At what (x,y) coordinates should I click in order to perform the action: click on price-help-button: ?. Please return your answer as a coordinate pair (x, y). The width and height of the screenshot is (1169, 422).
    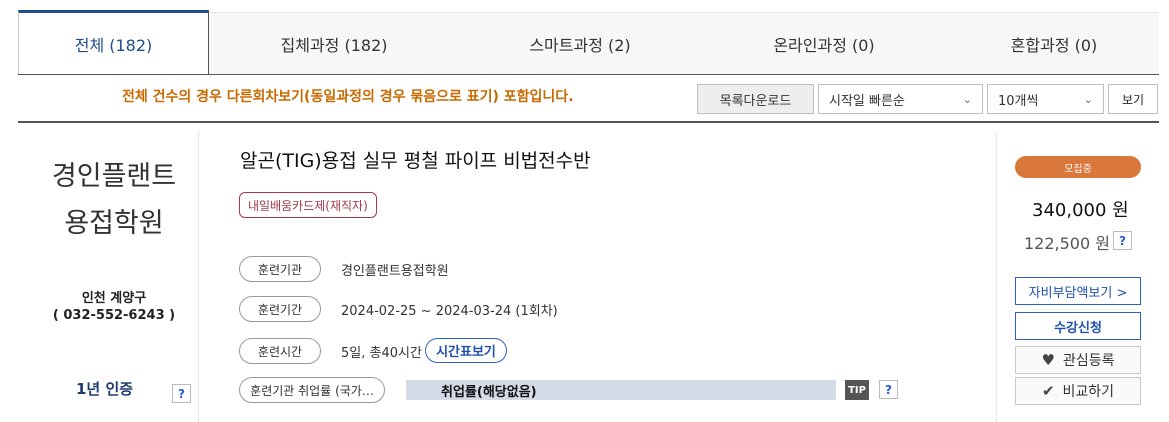
    Looking at the image, I should click on (1122, 240).